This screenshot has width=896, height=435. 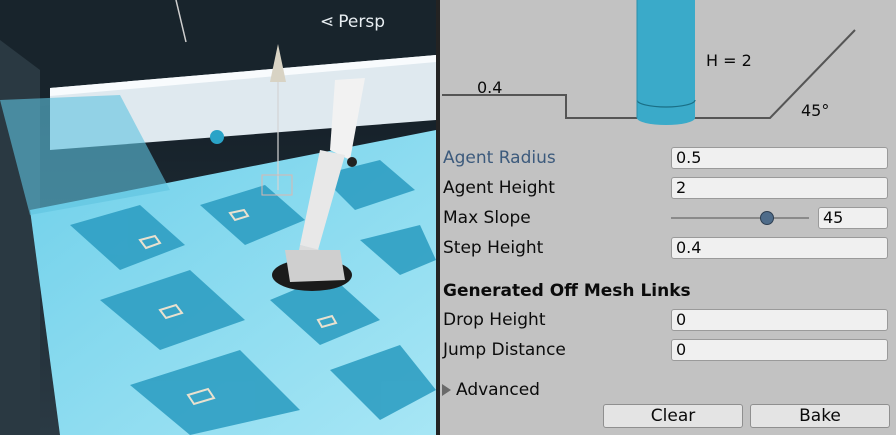 I want to click on slope-diagram-label: 45°, so click(x=815, y=110).